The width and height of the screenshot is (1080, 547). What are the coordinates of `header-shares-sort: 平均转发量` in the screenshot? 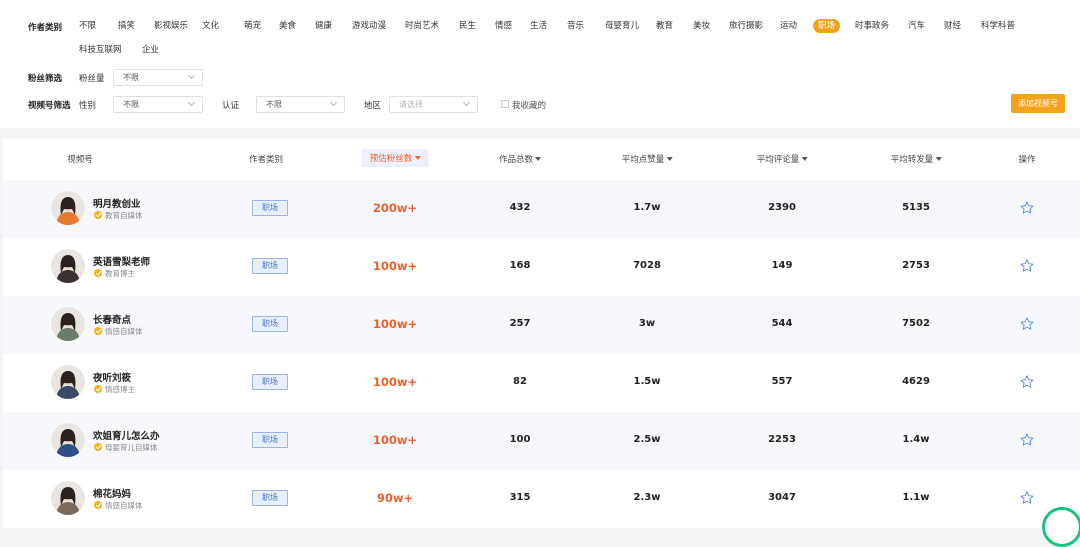 It's located at (916, 159).